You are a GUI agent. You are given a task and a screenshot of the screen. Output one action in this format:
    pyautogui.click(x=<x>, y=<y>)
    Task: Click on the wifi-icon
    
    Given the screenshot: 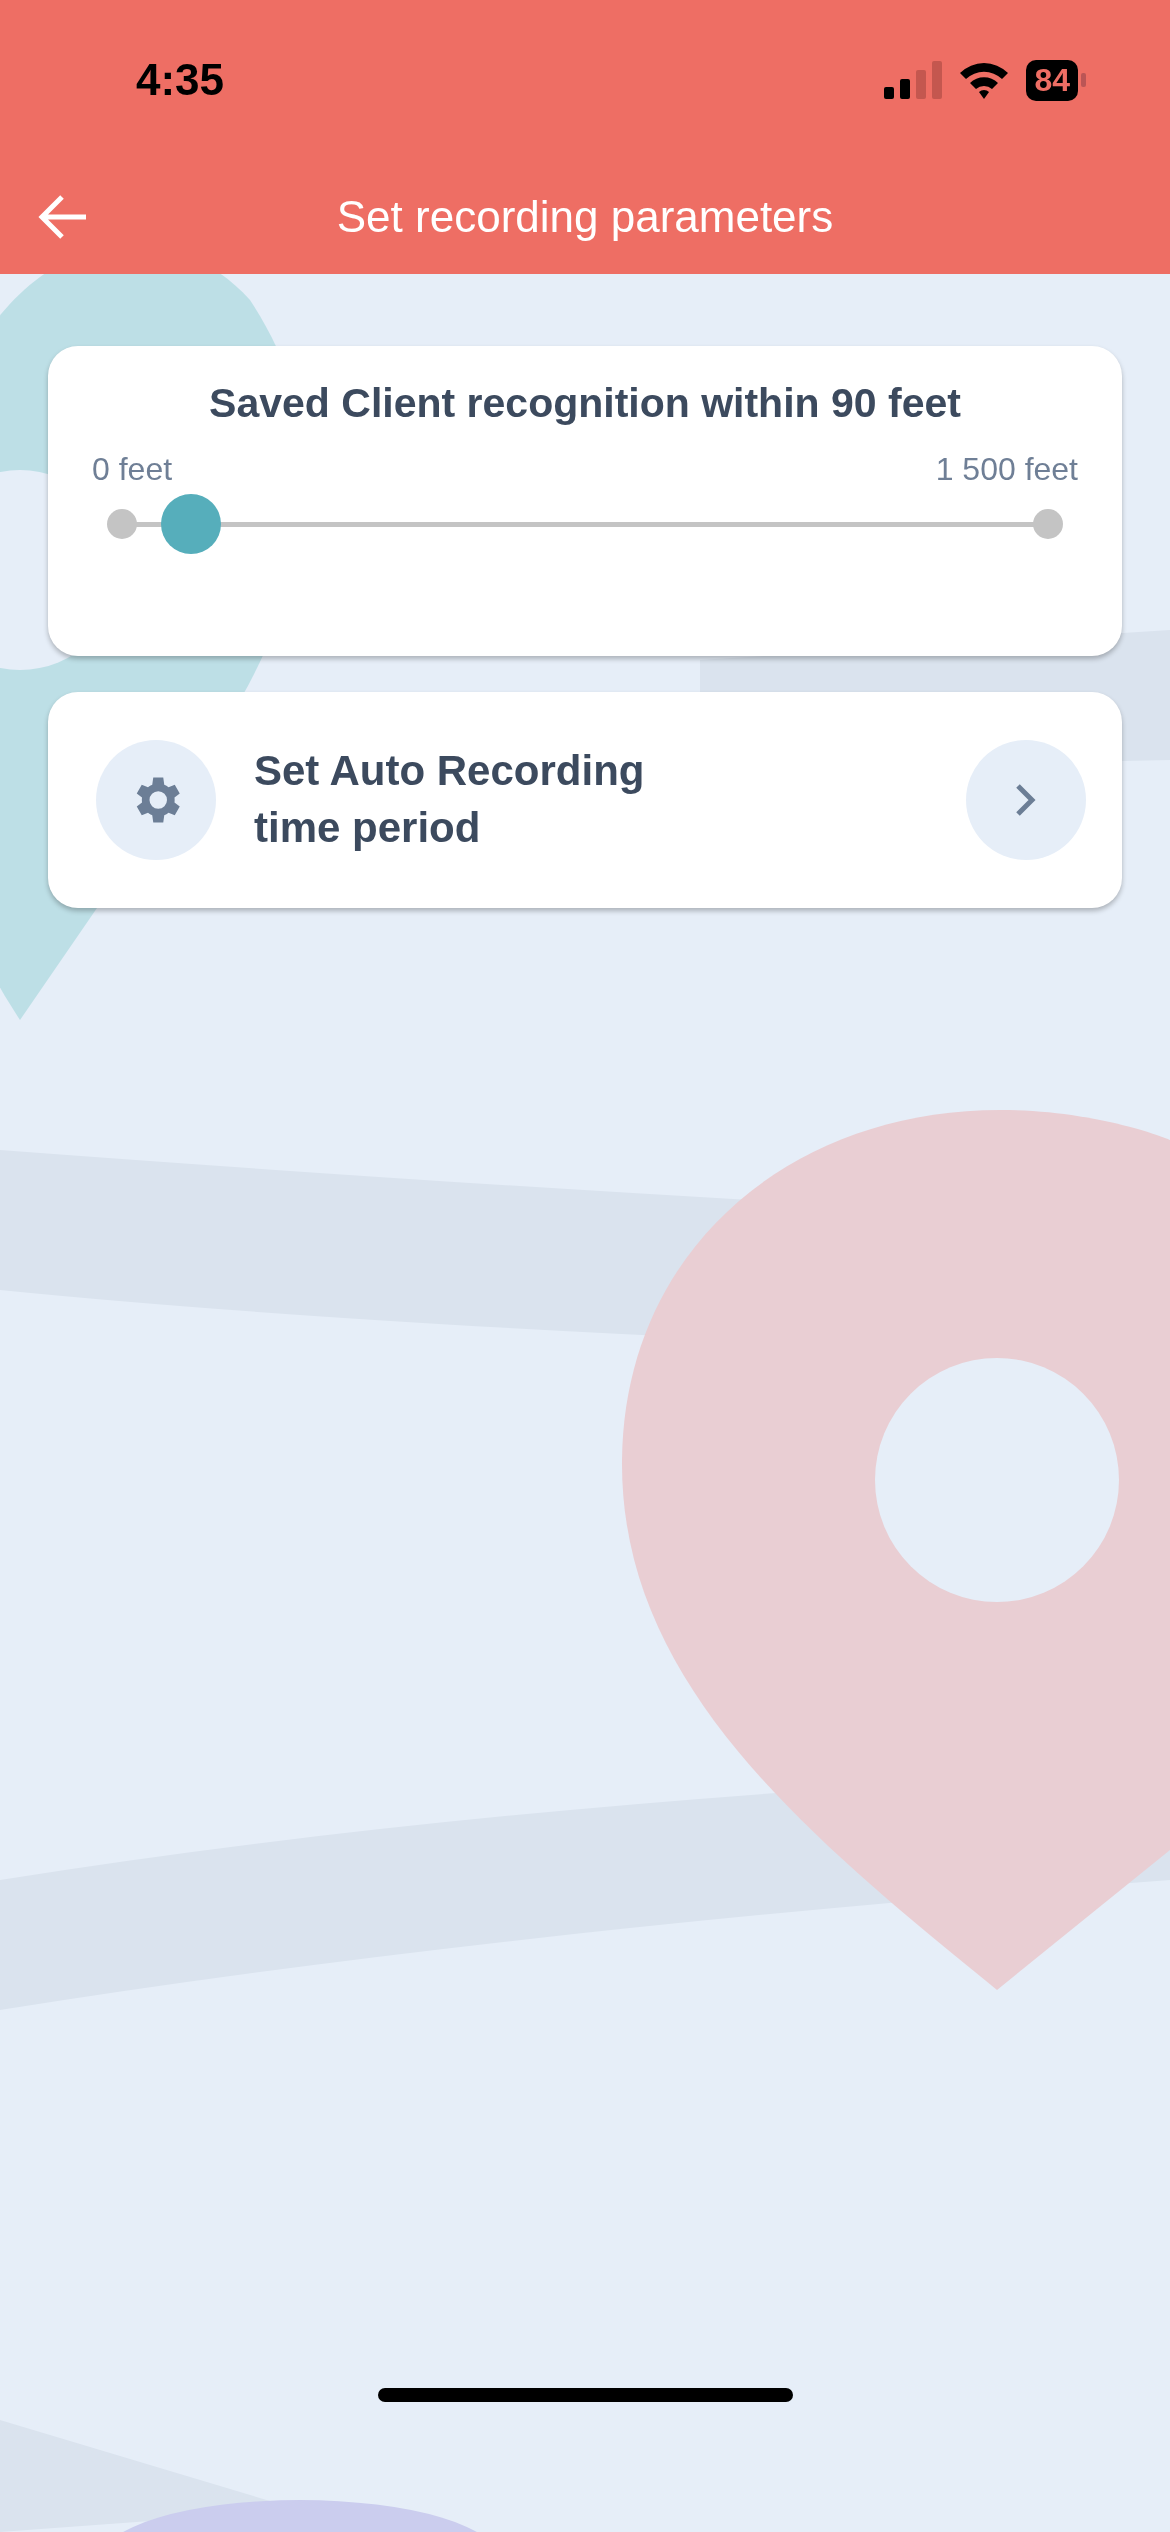 What is the action you would take?
    pyautogui.click(x=984, y=80)
    